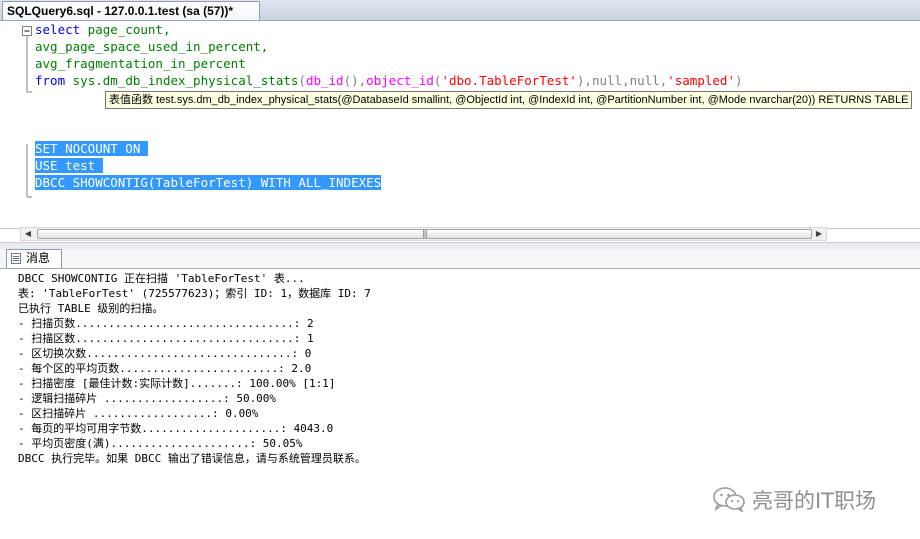 The image size is (920, 539). I want to click on function-db-id: db_id, so click(324, 80).